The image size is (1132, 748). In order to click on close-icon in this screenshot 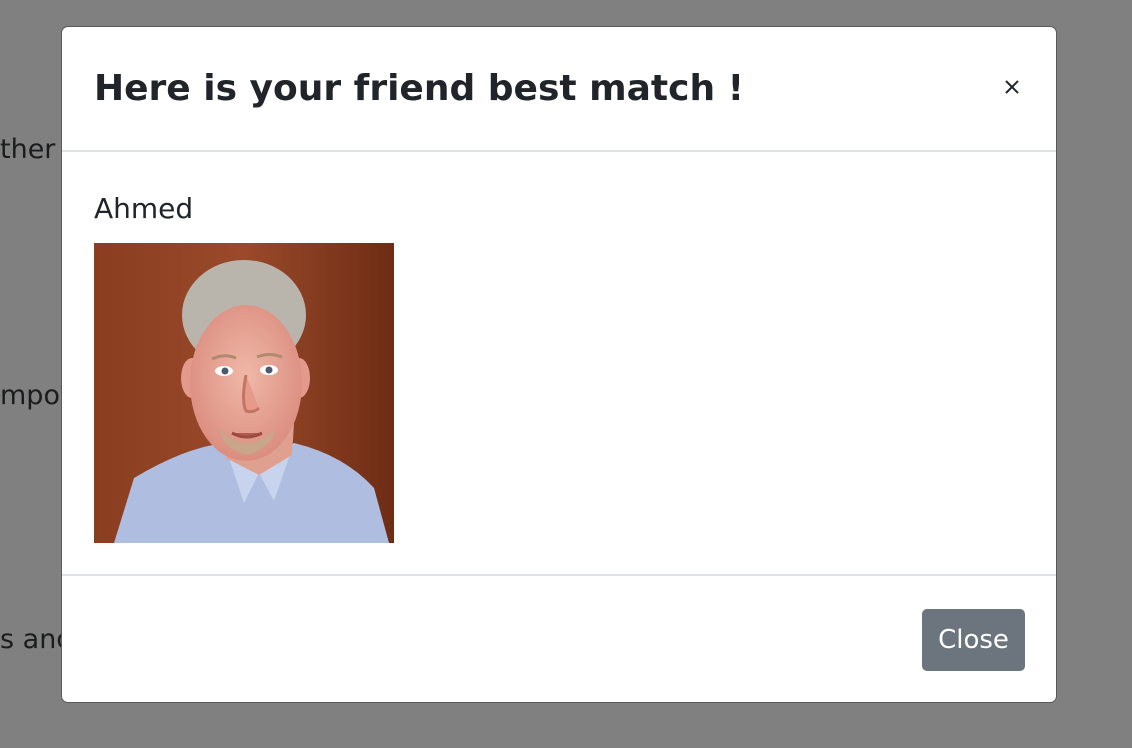, I will do `click(1012, 87)`.